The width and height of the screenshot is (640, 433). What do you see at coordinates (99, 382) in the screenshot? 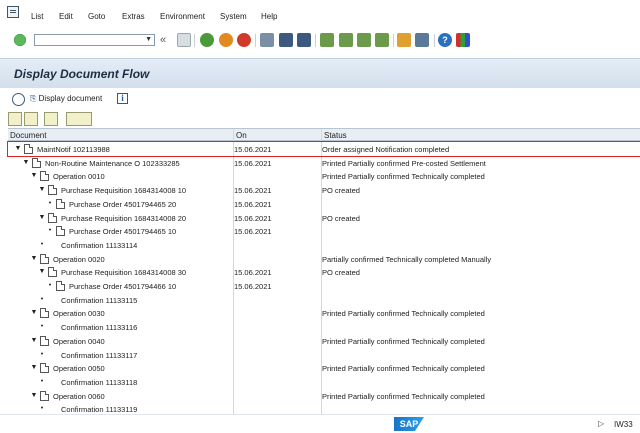
I see `document-label: Confirmation 11133118` at bounding box center [99, 382].